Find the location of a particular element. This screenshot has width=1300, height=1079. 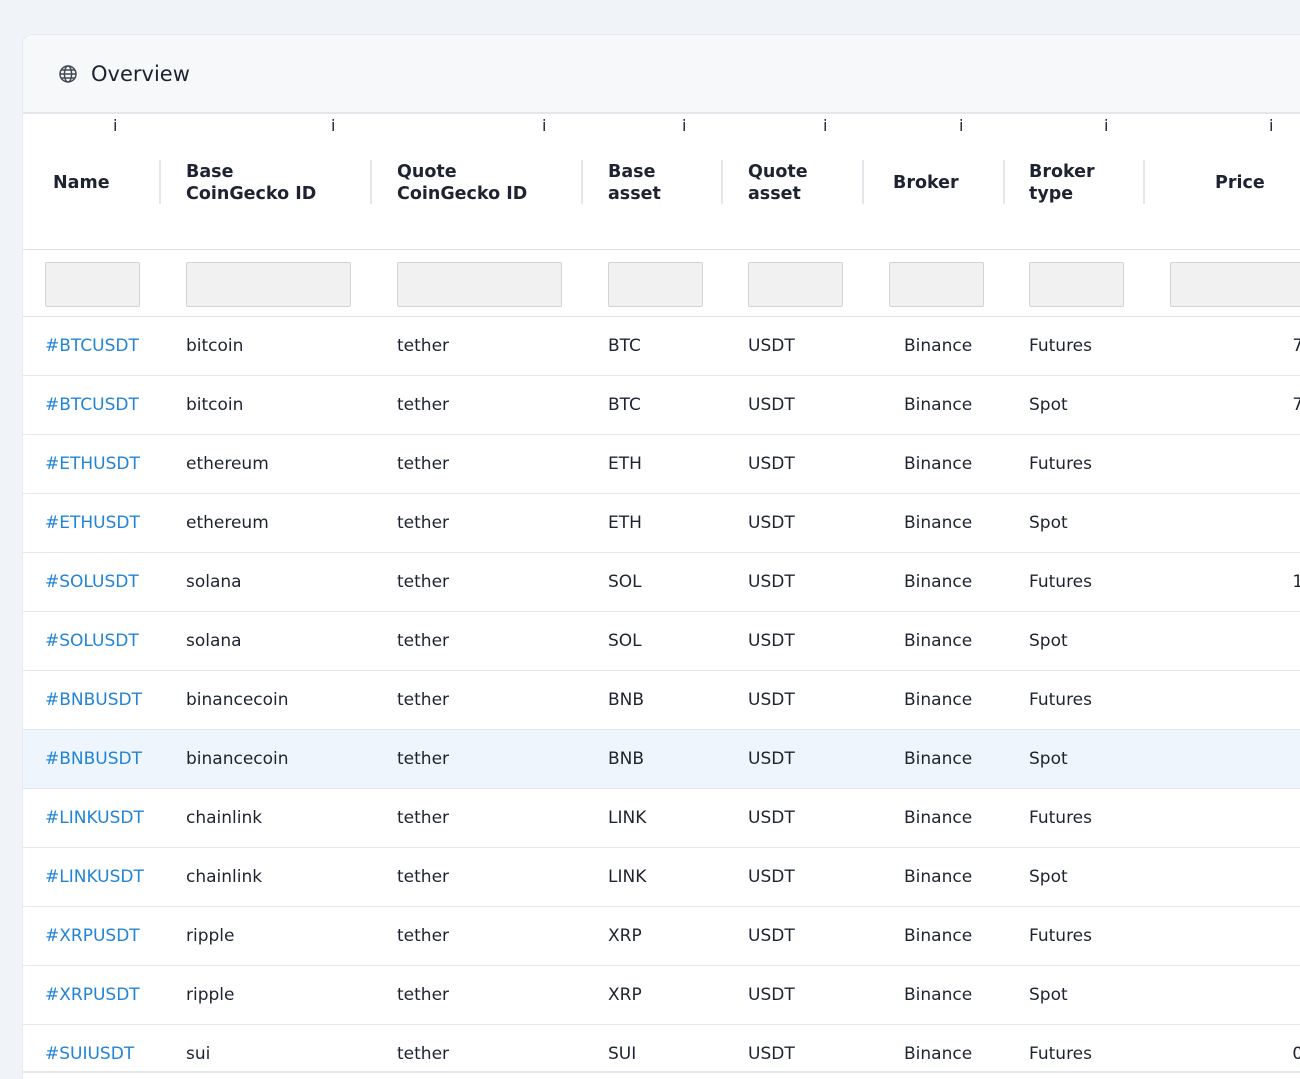

column-header-label-line: Name is located at coordinates (81, 183).